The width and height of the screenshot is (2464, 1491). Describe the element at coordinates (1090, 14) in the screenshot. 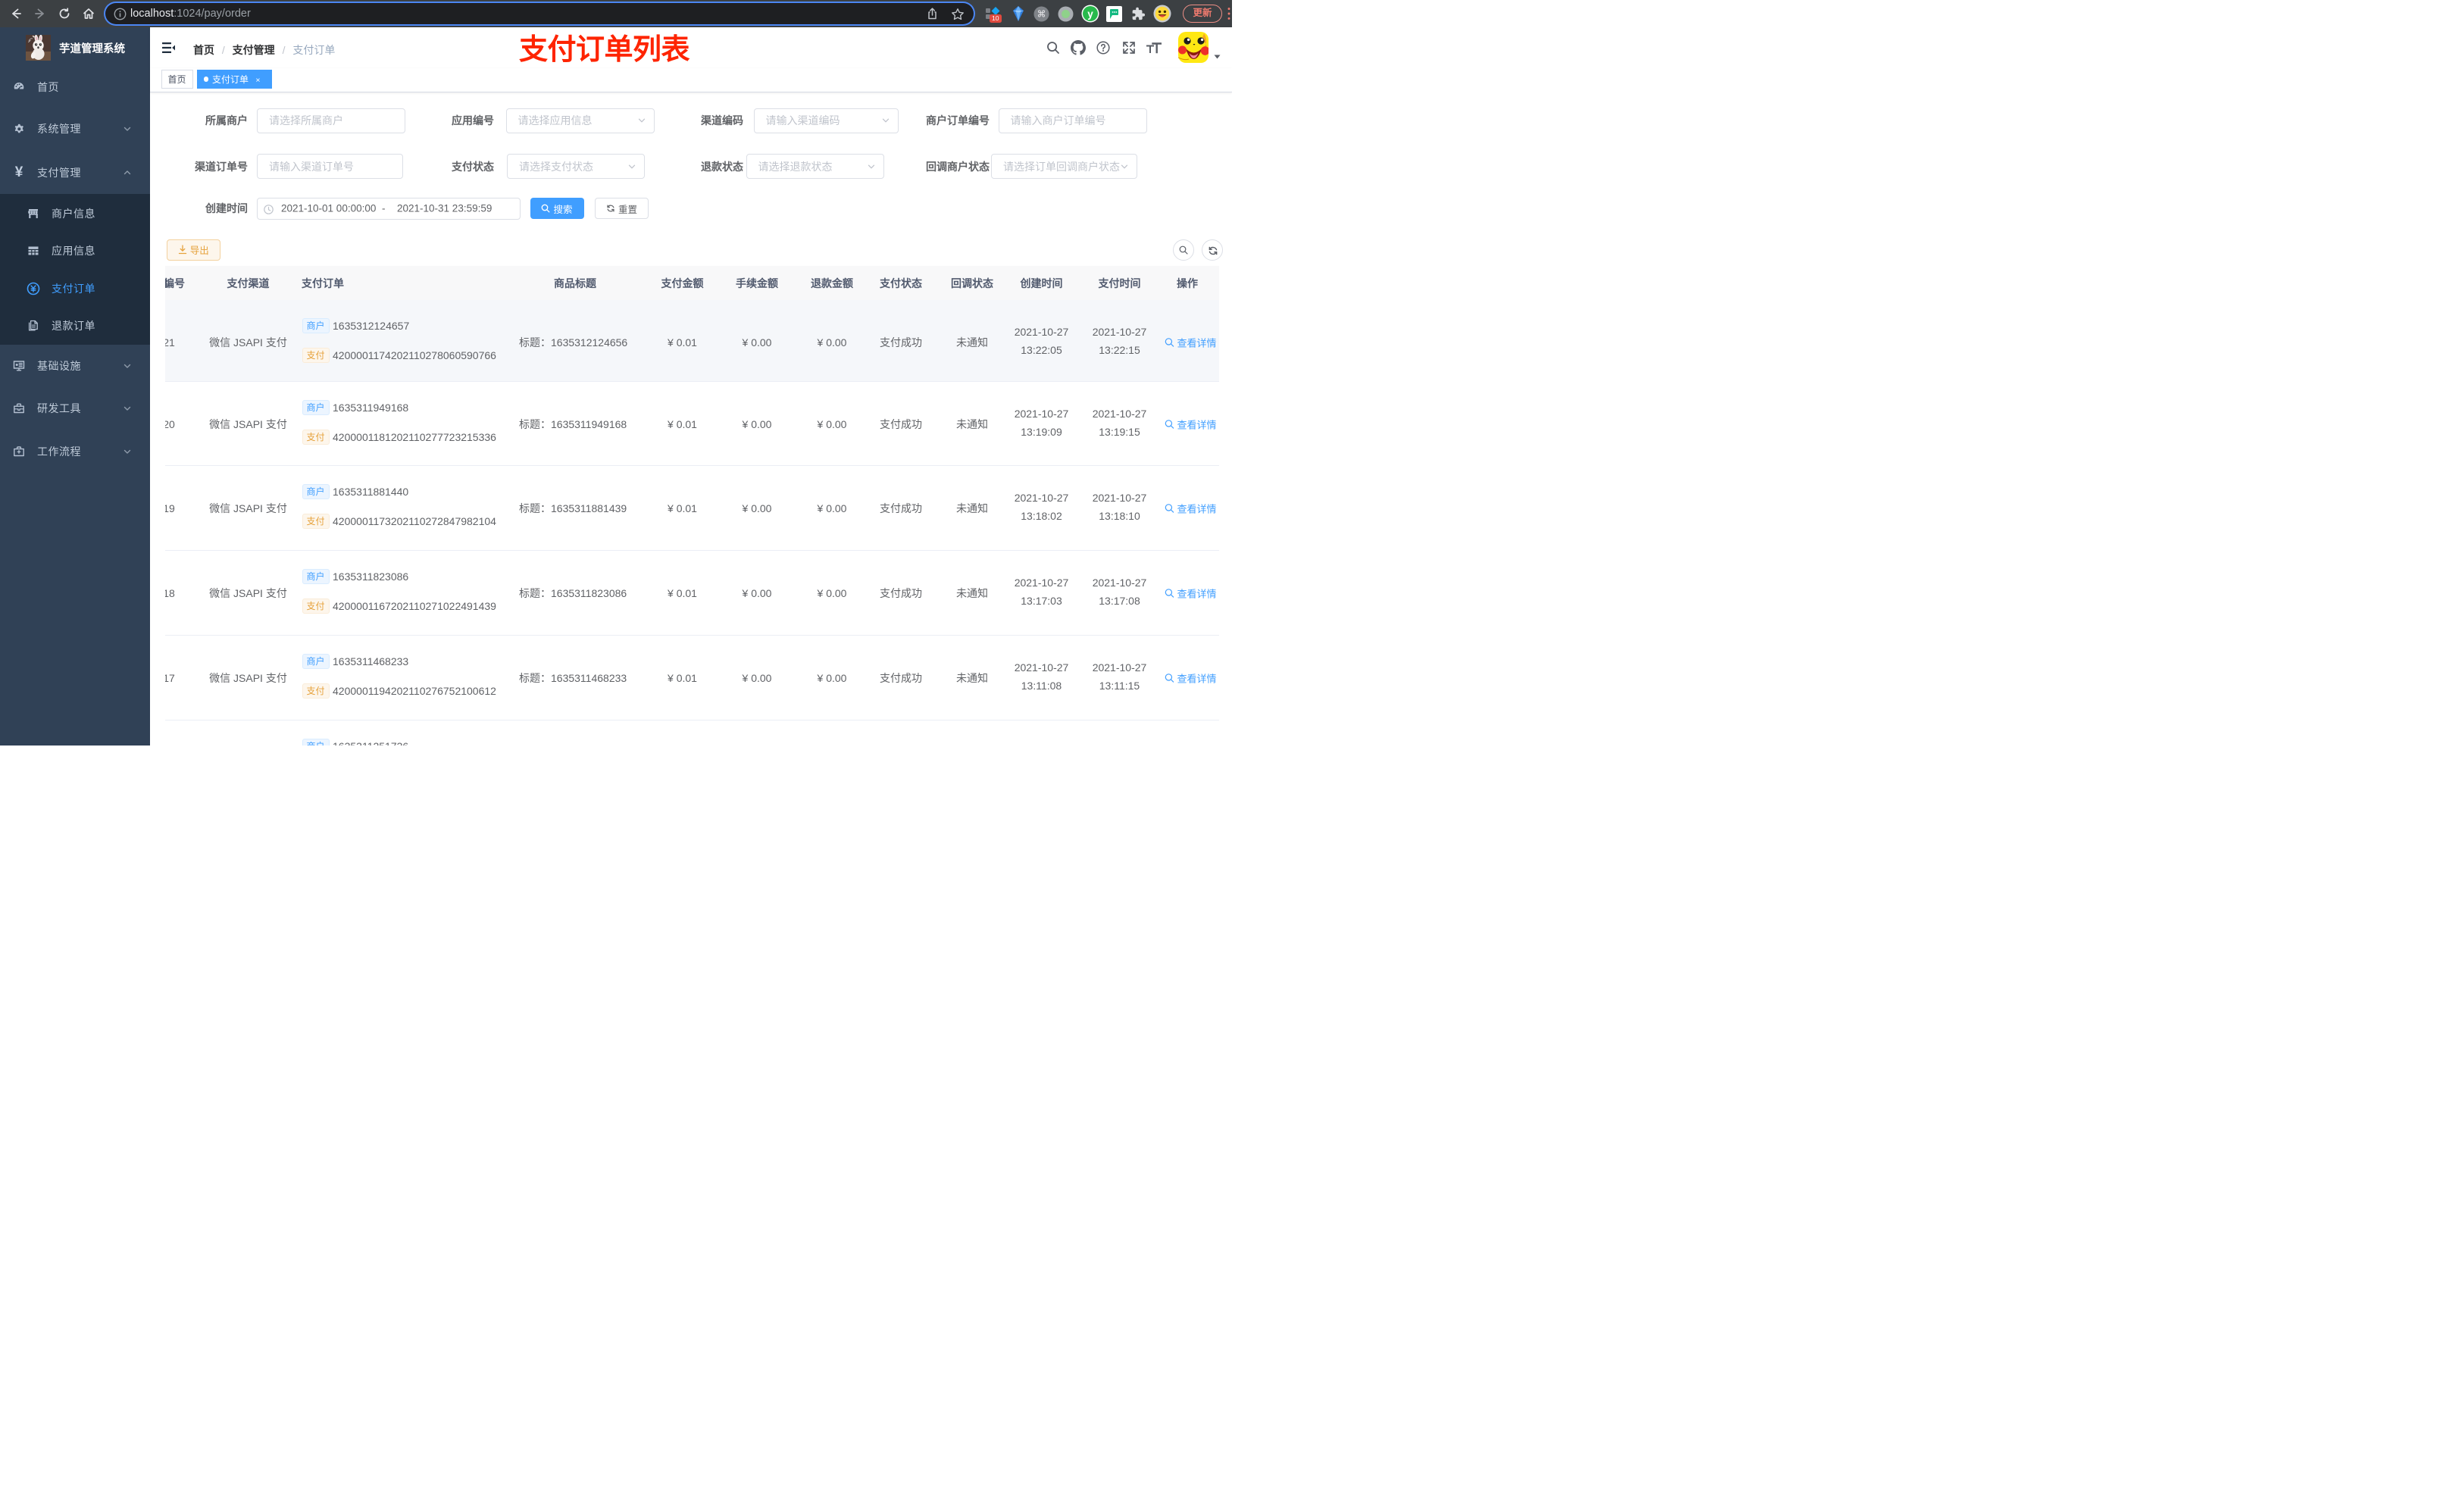

I see `svg-text: y` at that location.